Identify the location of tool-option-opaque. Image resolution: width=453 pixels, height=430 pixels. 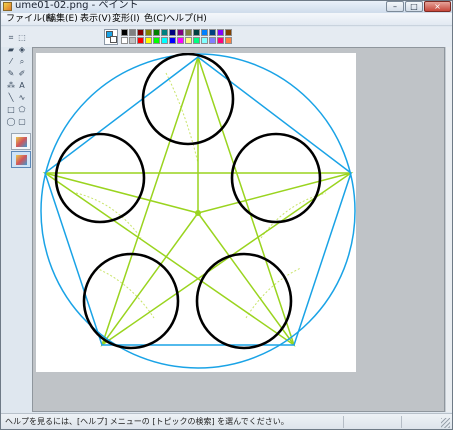
(21, 141).